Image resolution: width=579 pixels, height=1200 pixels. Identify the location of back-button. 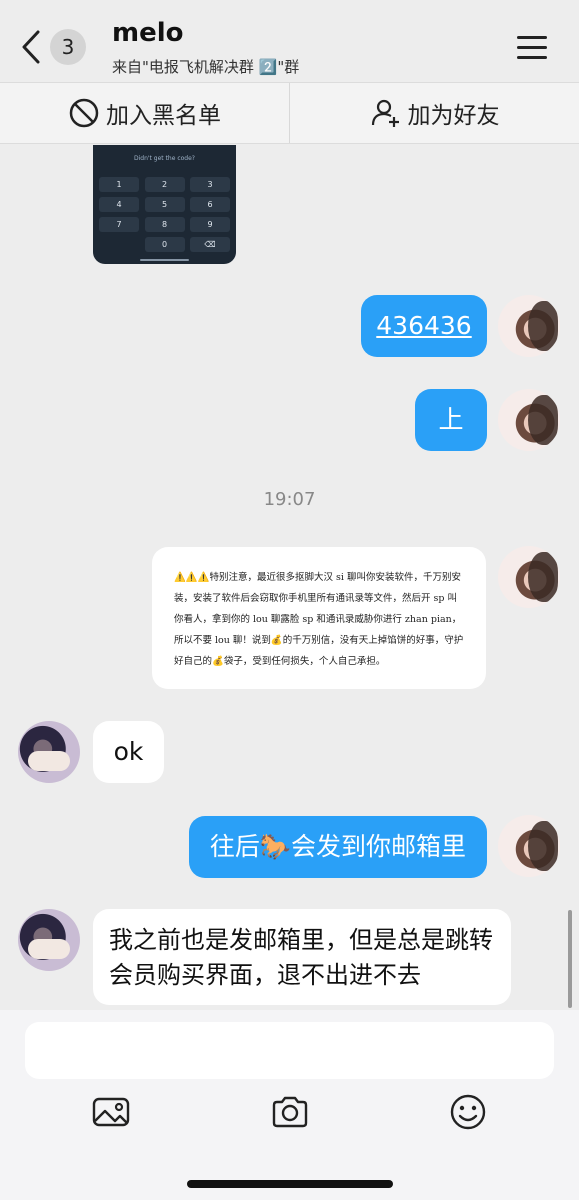
(33, 47).